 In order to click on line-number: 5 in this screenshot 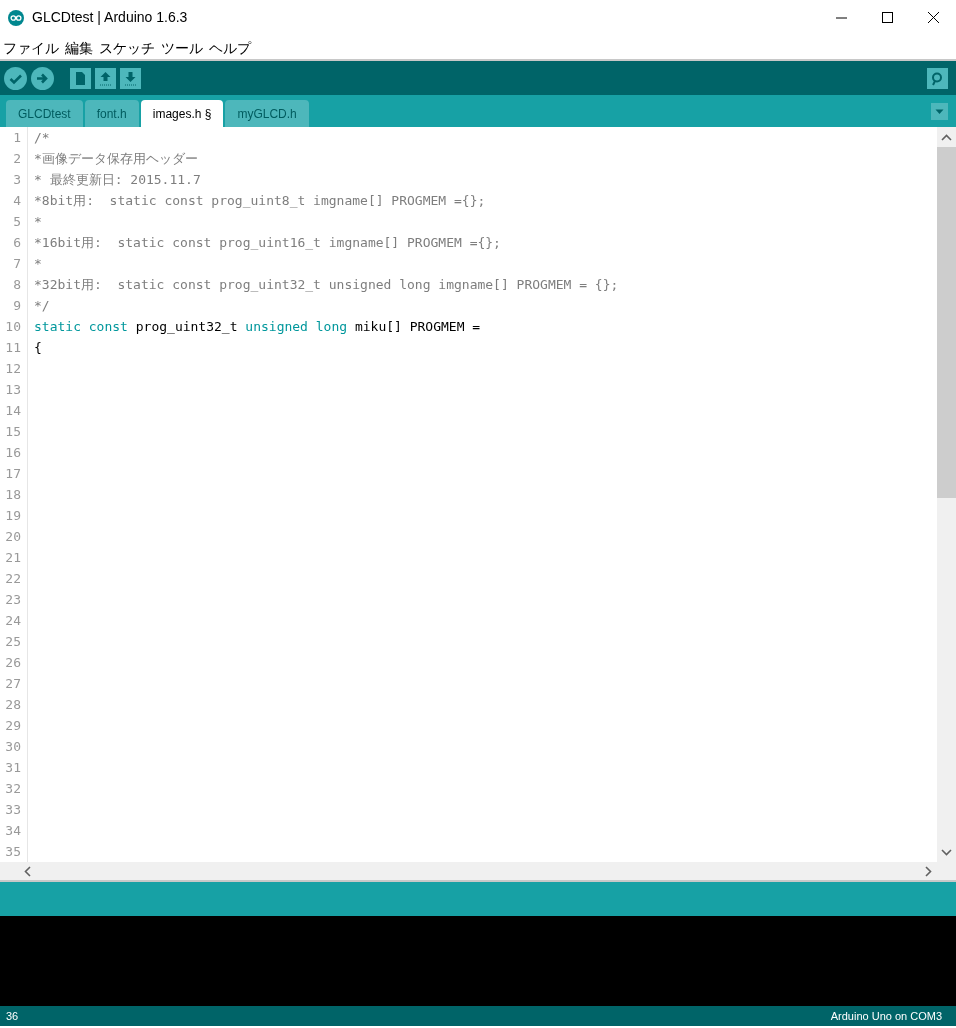, I will do `click(17, 222)`.